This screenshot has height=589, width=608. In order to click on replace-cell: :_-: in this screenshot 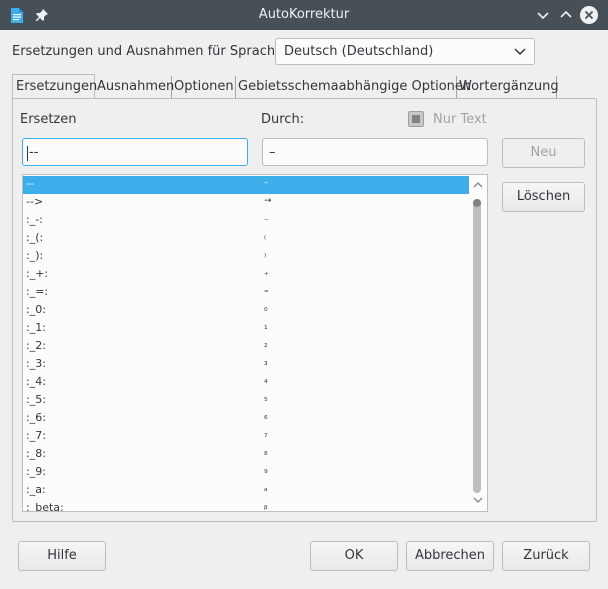, I will do `click(34, 219)`.